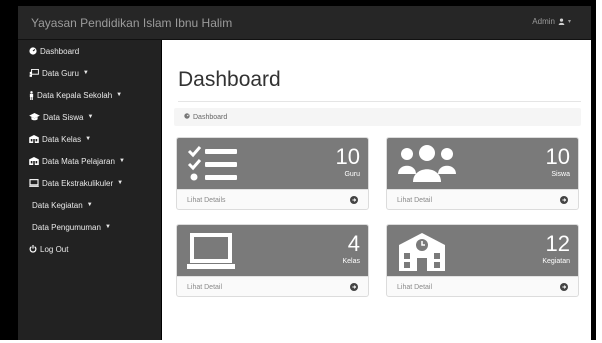  I want to click on user-menu: Admin ▾, so click(551, 21).